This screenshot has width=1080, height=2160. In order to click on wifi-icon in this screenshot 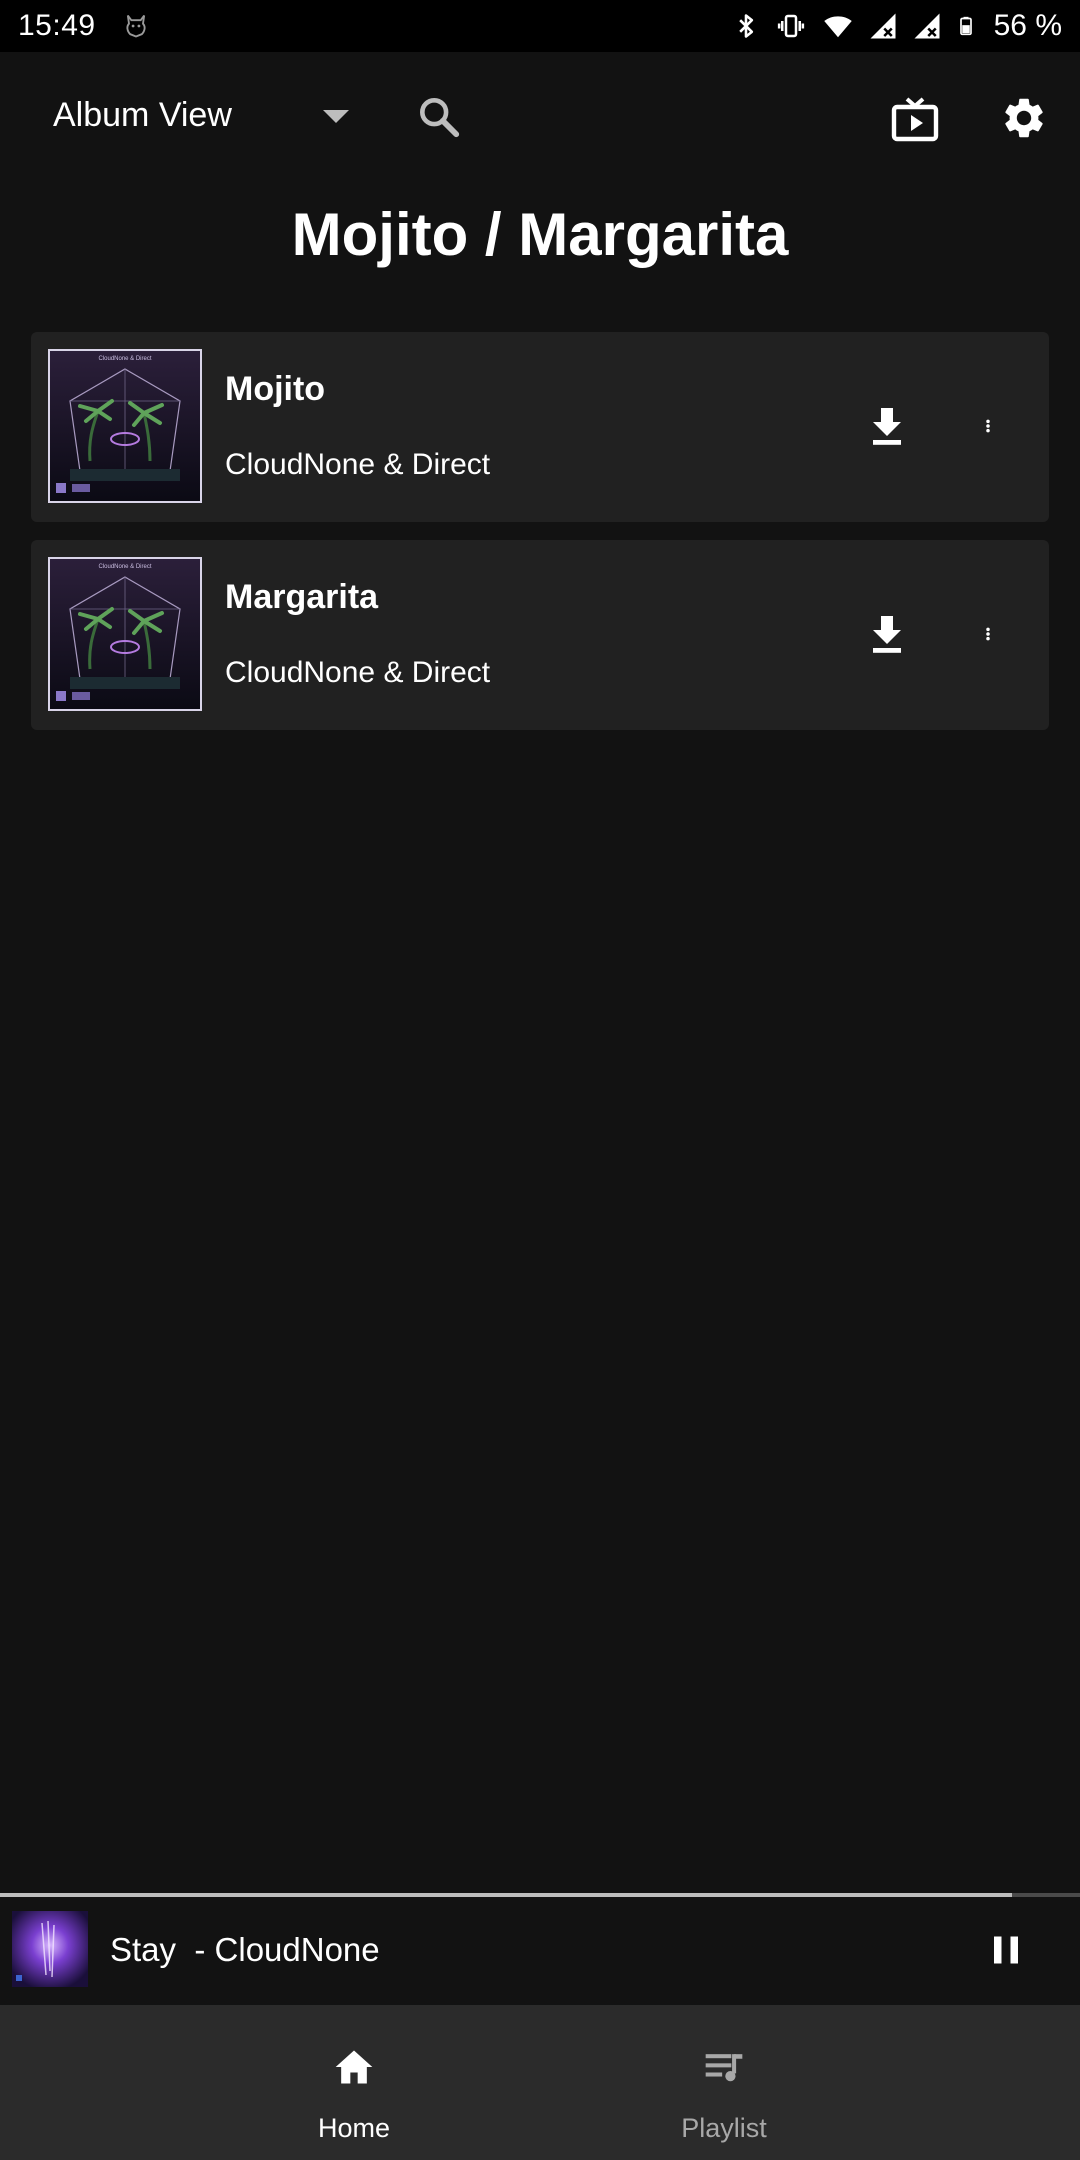, I will do `click(837, 27)`.